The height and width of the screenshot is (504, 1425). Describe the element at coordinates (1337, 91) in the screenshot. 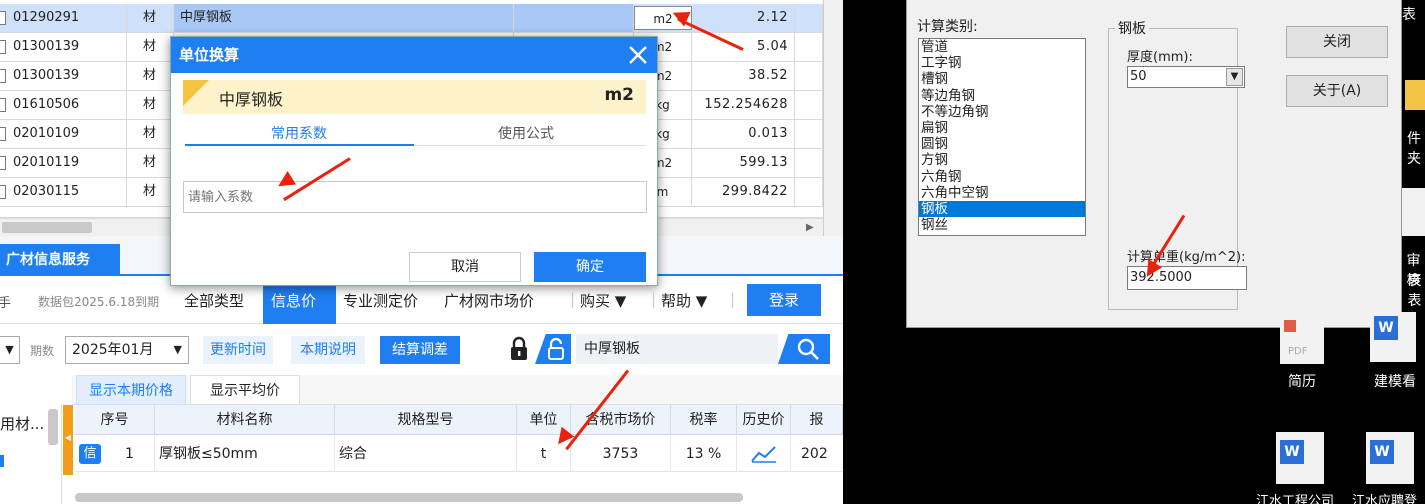

I see `about-button: 关于(A)` at that location.